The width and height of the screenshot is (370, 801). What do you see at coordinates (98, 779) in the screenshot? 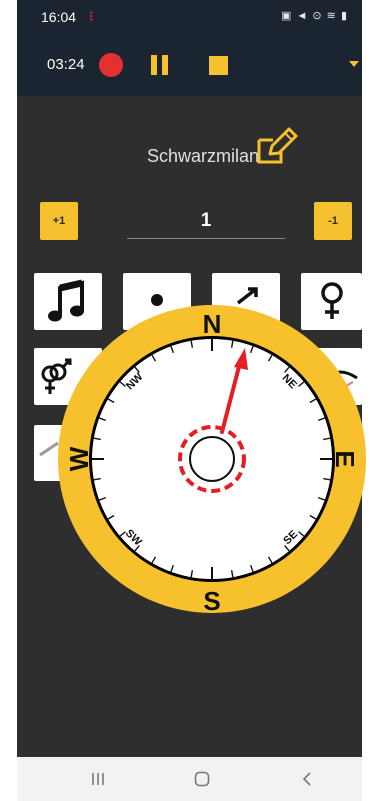
I see `recent-apps-icon` at bounding box center [98, 779].